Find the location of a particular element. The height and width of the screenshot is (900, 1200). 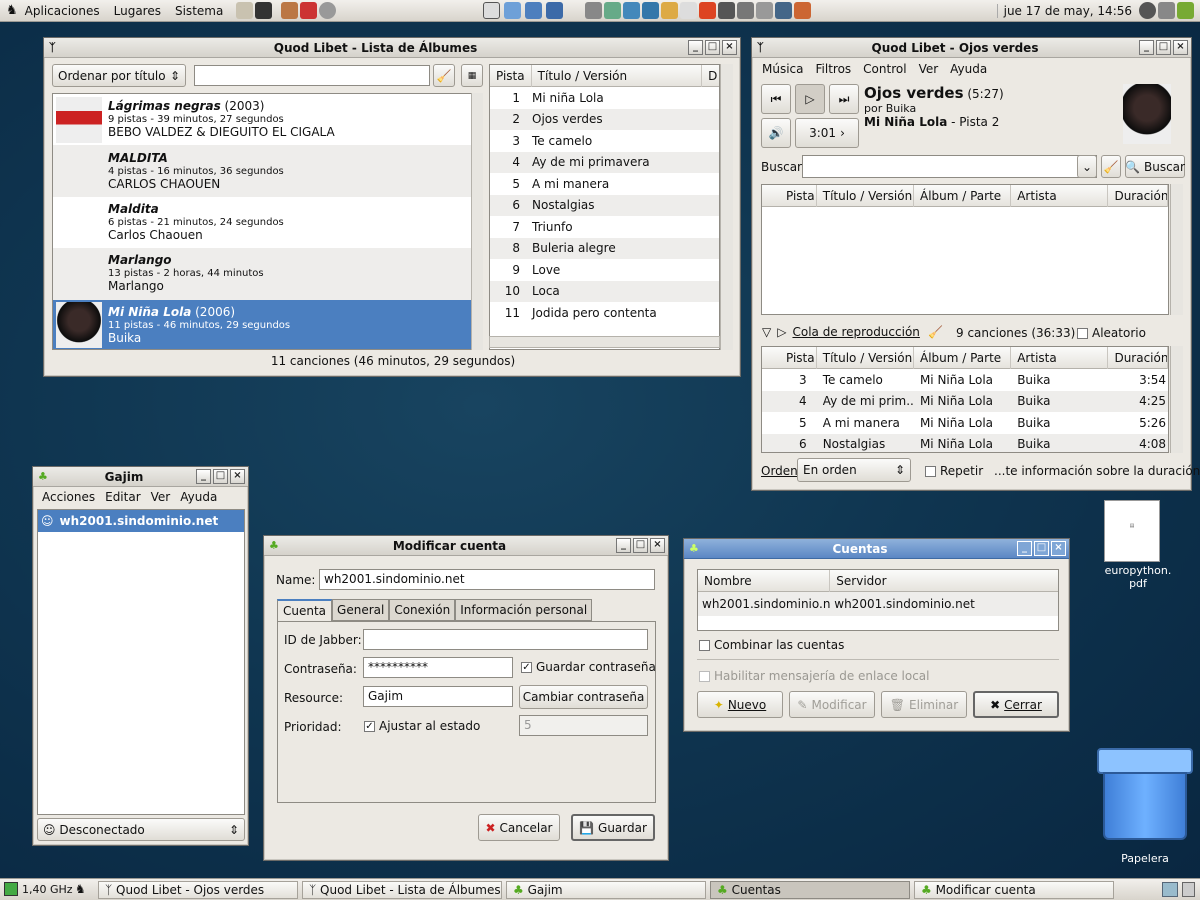

pdf-file-label: europython. pdf is located at coordinates (1138, 577).